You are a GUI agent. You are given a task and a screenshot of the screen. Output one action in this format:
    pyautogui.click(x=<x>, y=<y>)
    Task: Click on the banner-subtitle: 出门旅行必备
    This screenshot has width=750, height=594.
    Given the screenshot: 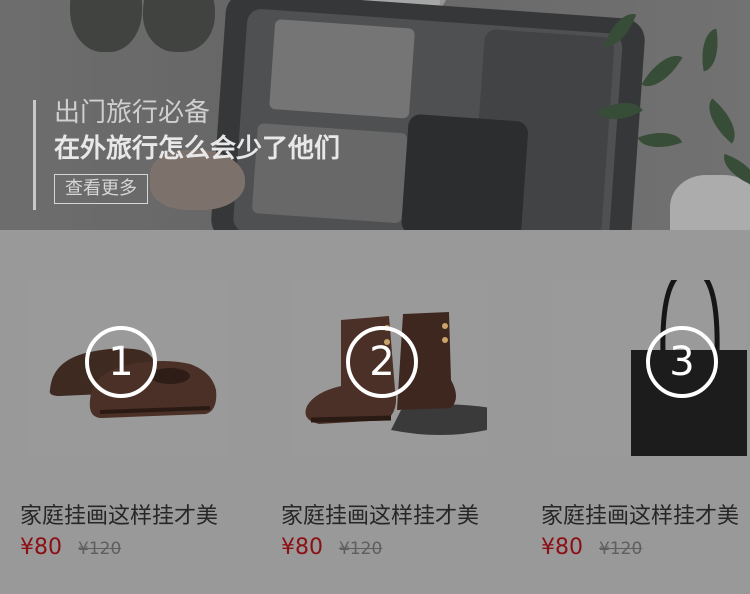 What is the action you would take?
    pyautogui.click(x=132, y=113)
    